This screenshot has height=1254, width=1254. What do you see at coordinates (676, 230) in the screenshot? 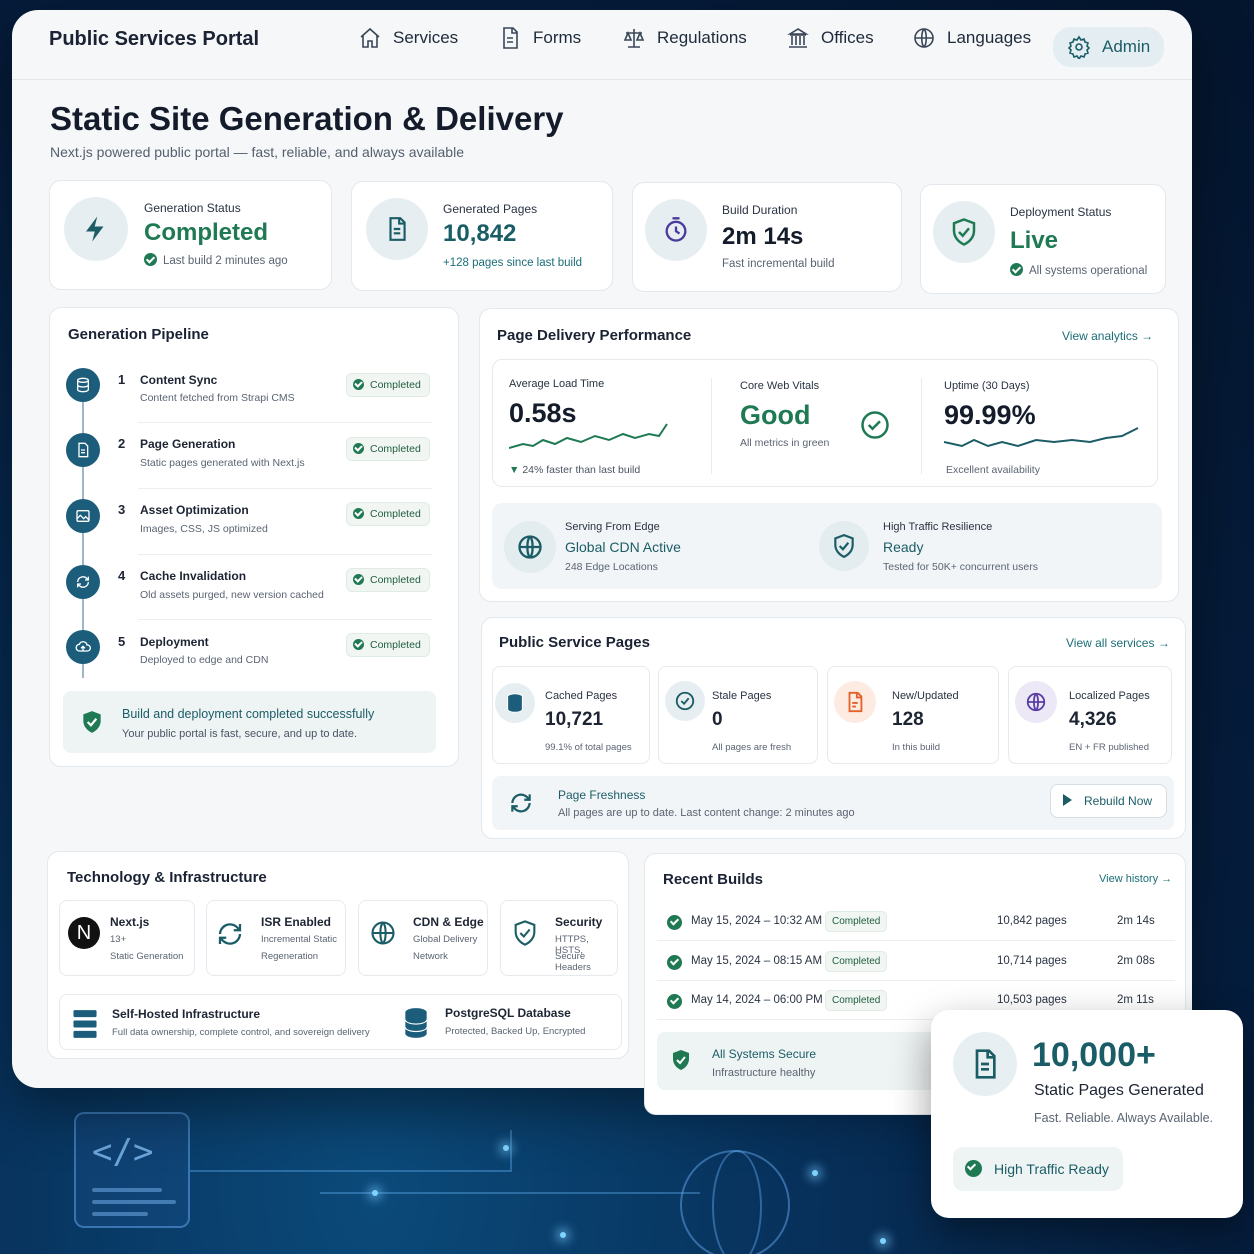
I see `stopwatch-icon` at bounding box center [676, 230].